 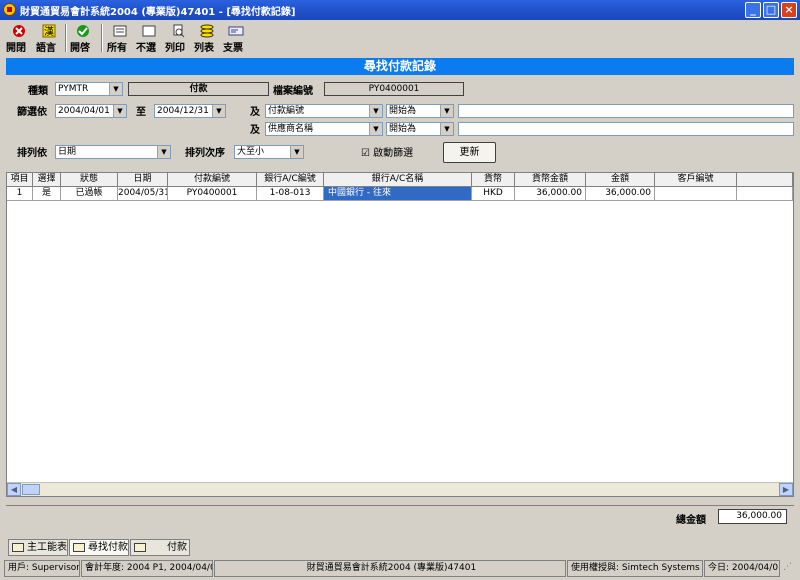 What do you see at coordinates (324, 111) in the screenshot?
I see `filter-field-1-select: 付款編號 ▼` at bounding box center [324, 111].